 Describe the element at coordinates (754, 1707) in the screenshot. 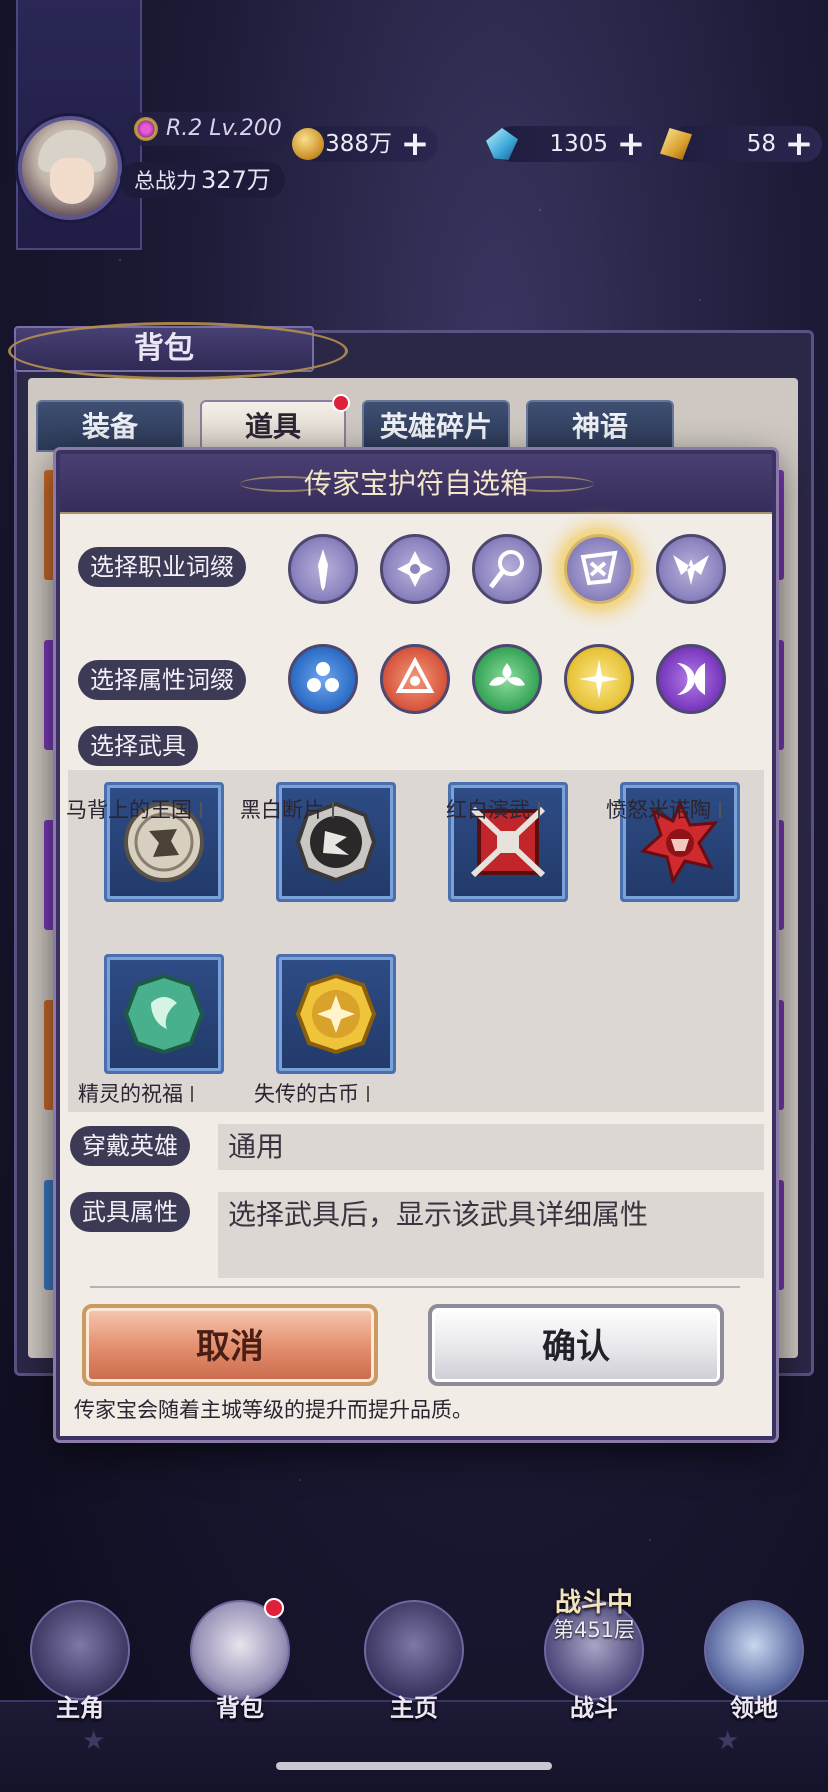

I see `nav-territory-label: 领地` at that location.